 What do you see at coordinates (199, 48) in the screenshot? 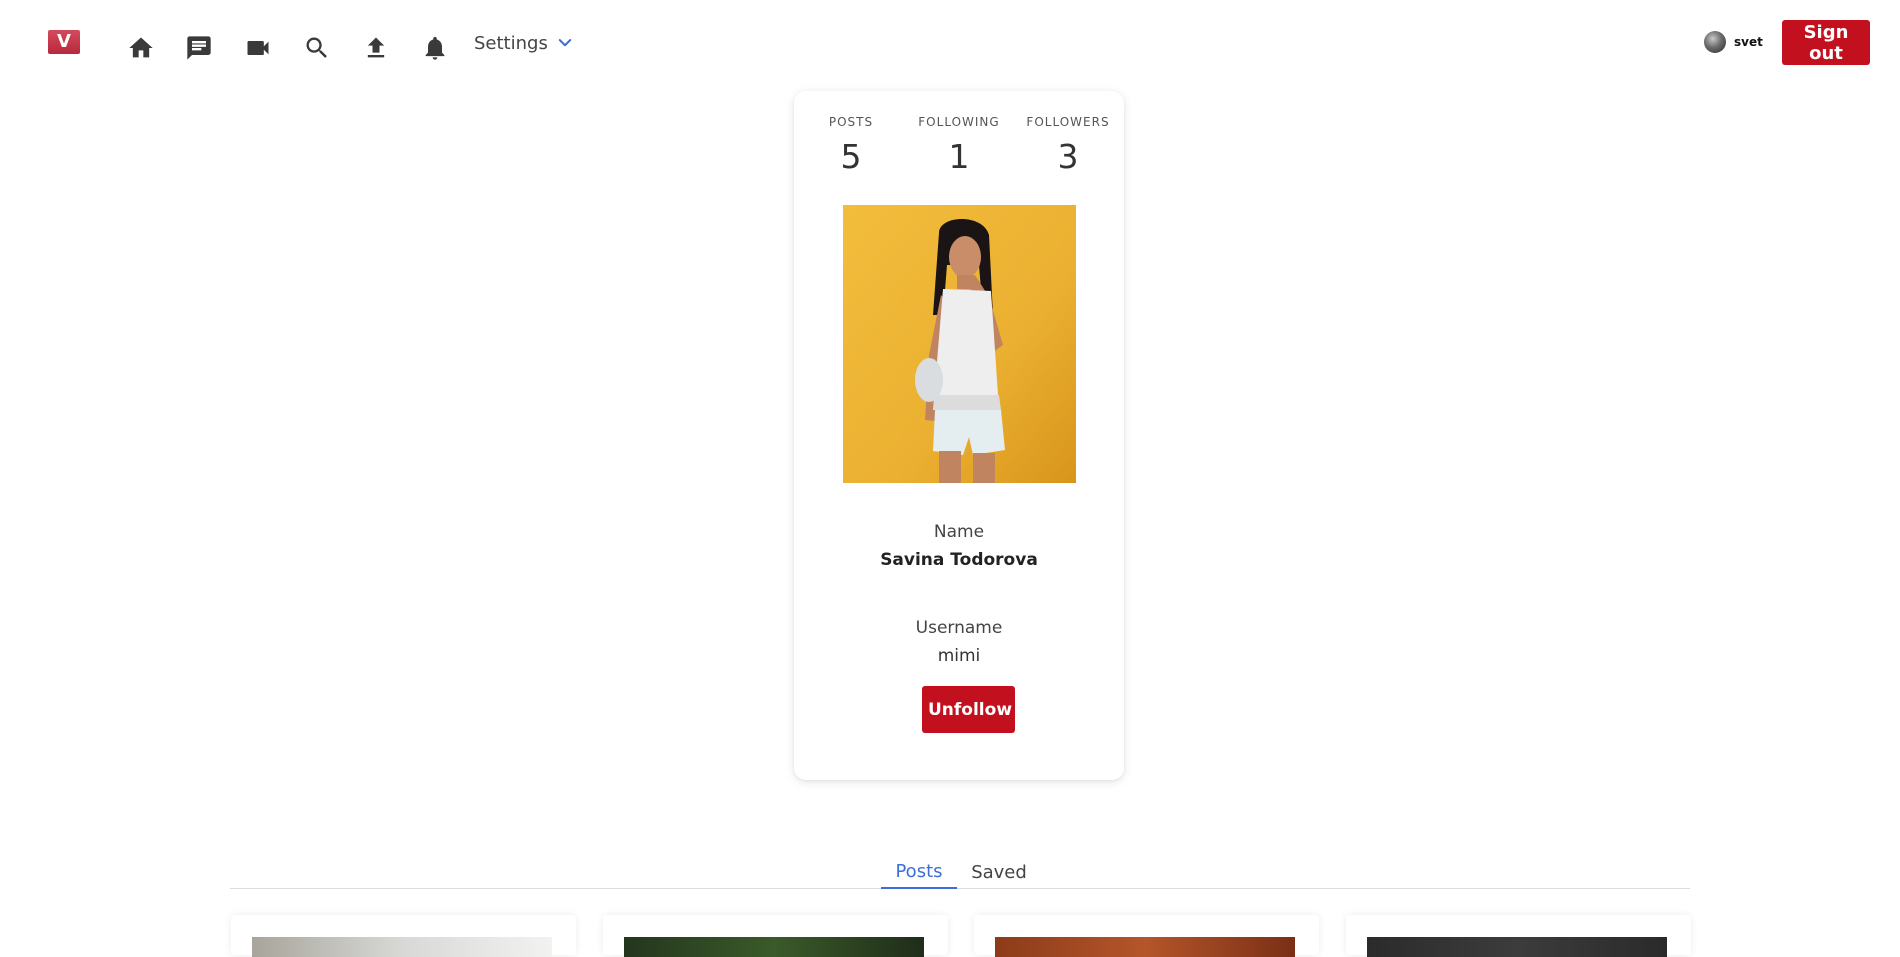
I see `messages-icon` at bounding box center [199, 48].